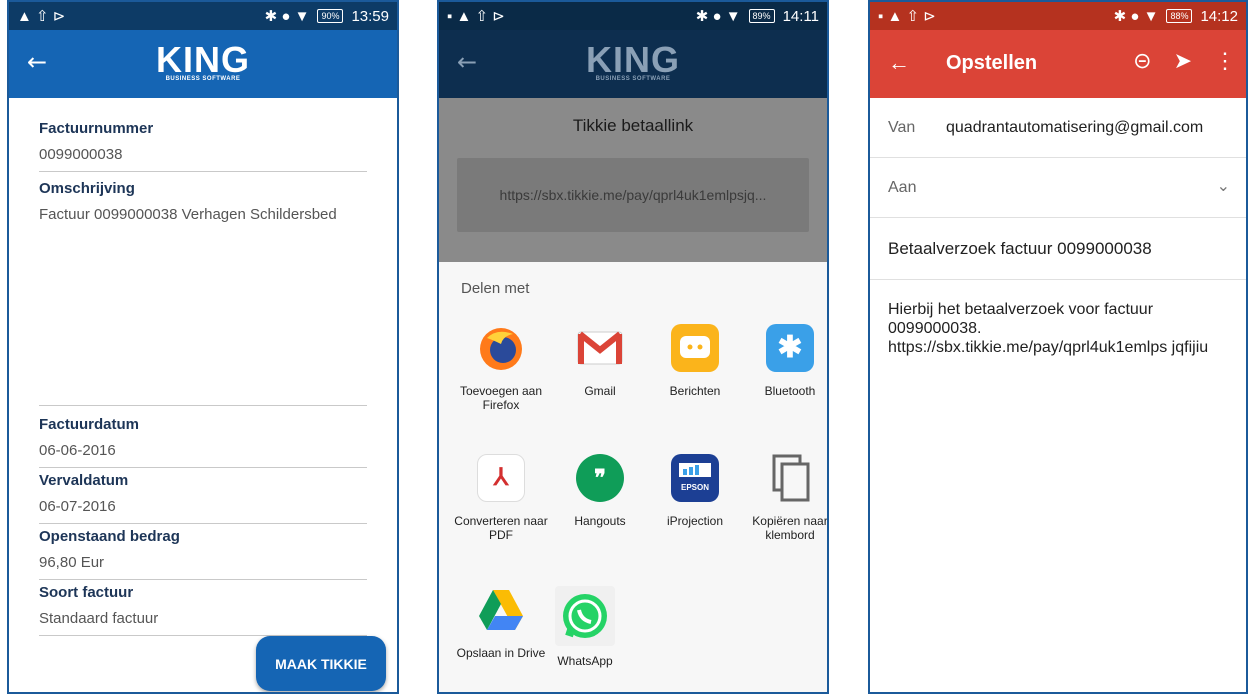 The width and height of the screenshot is (1254, 694). Describe the element at coordinates (902, 127) in the screenshot. I see `from-label: Van` at that location.